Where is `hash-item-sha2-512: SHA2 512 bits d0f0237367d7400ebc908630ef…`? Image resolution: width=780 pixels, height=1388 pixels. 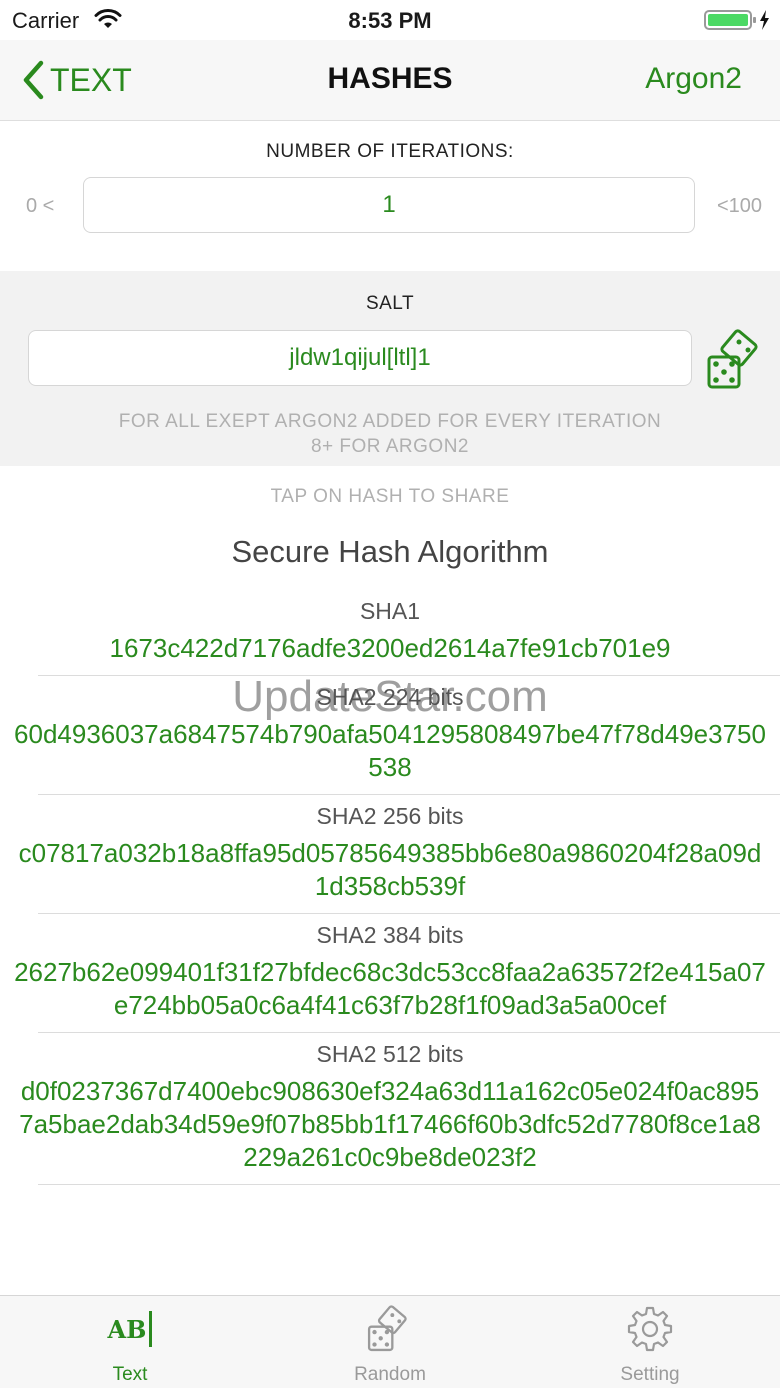
hash-item-sha2-512: SHA2 512 bits d0f0237367d7400ebc908630ef… is located at coordinates (399, 1109).